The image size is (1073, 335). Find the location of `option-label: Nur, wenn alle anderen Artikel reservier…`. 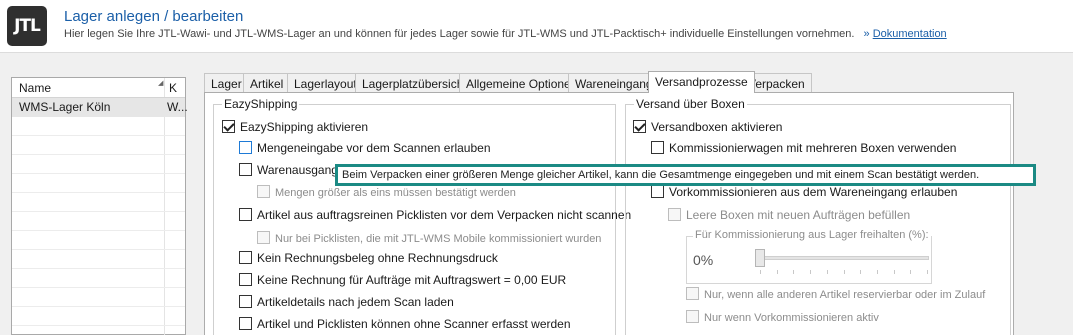

option-label: Nur, wenn alle anderen Artikel reservier… is located at coordinates (845, 295).